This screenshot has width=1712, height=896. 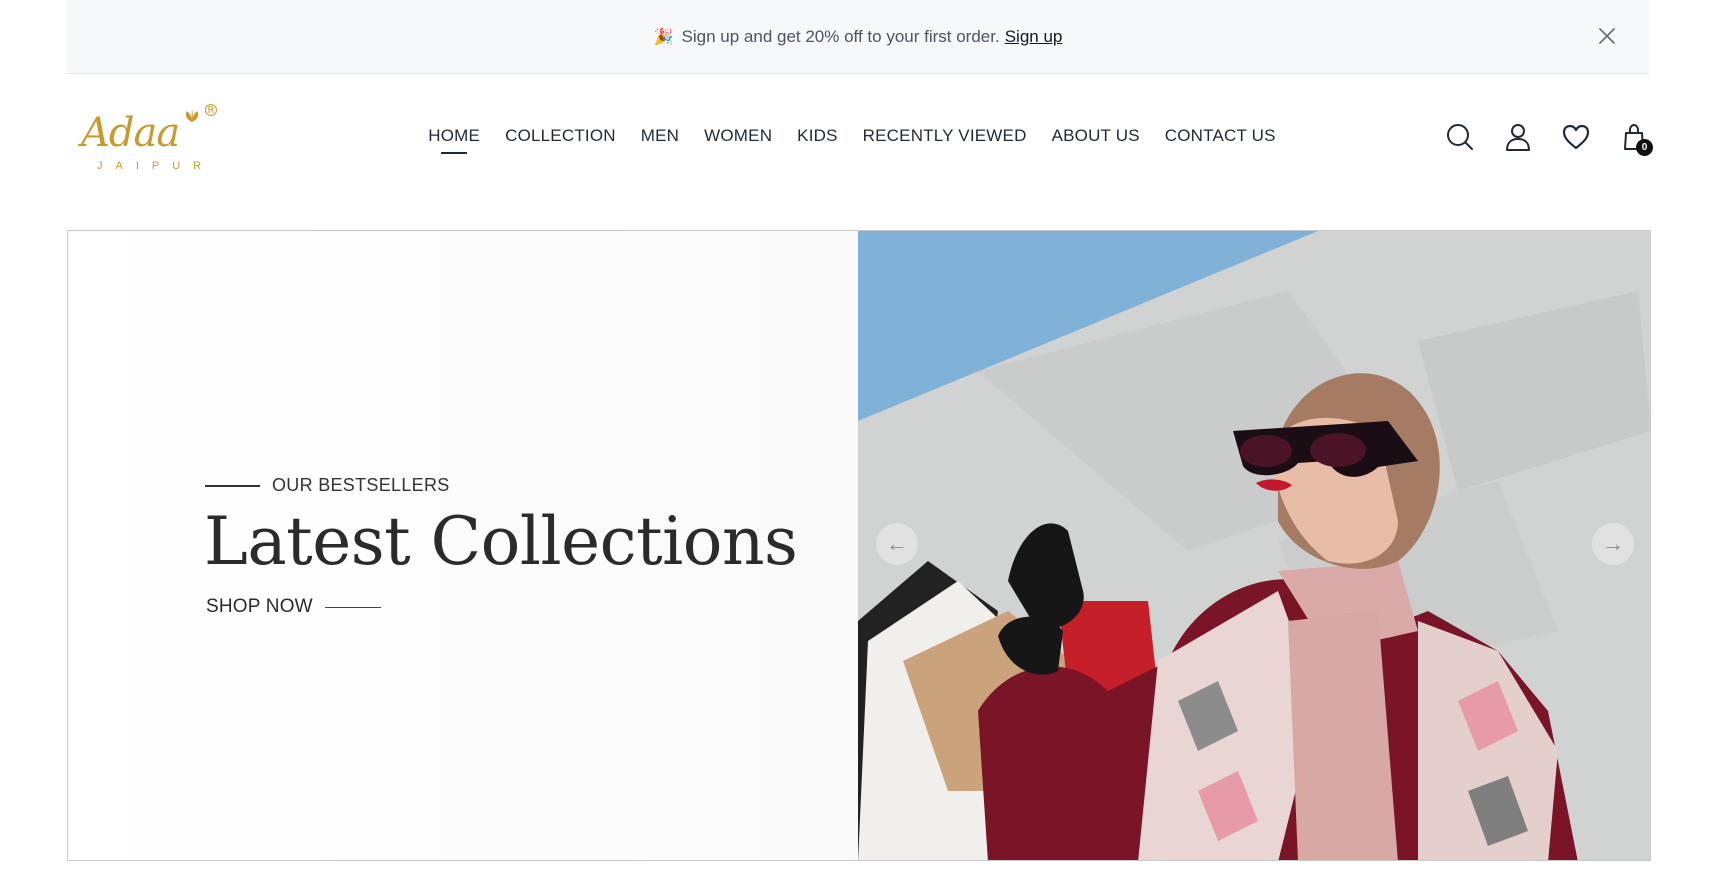 I want to click on slider-next-button: →, so click(x=1613, y=544).